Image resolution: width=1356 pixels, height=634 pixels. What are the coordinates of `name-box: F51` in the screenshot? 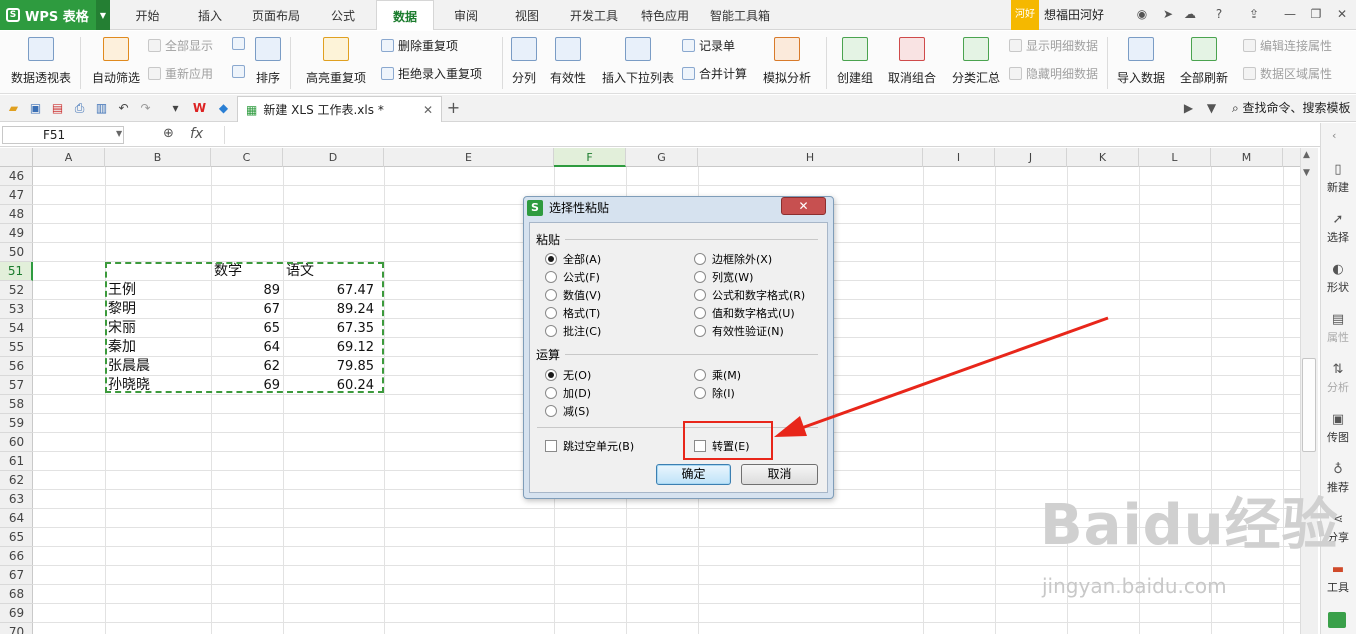 It's located at (63, 135).